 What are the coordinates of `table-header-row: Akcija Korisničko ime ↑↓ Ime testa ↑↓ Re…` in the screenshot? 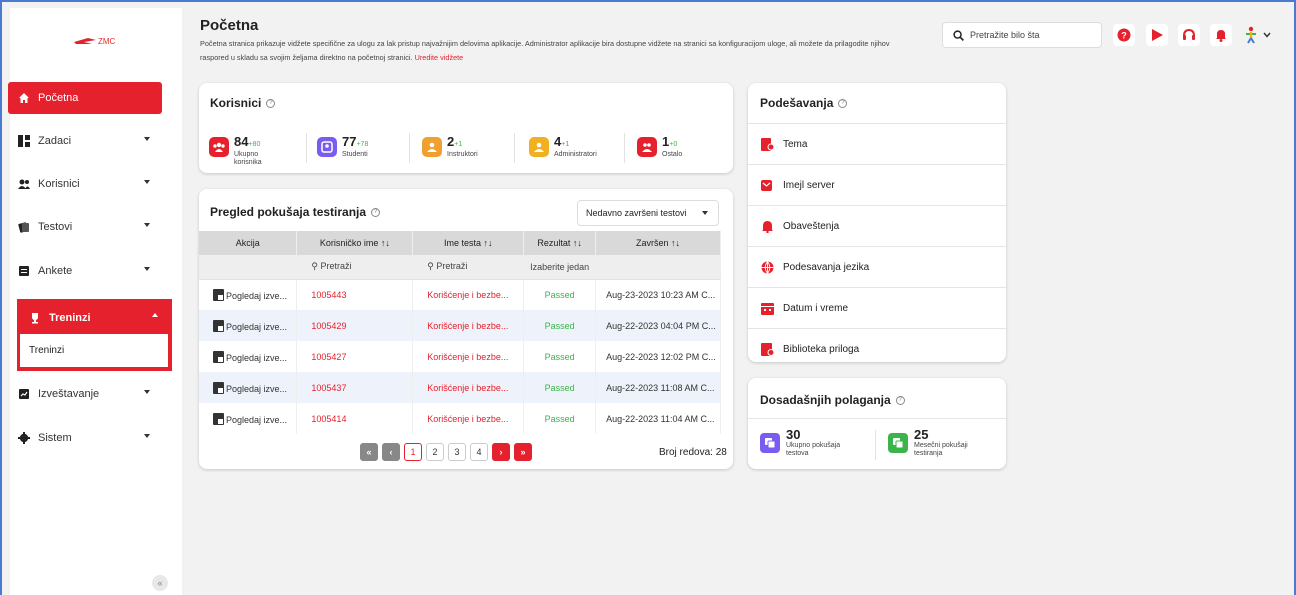 It's located at (460, 243).